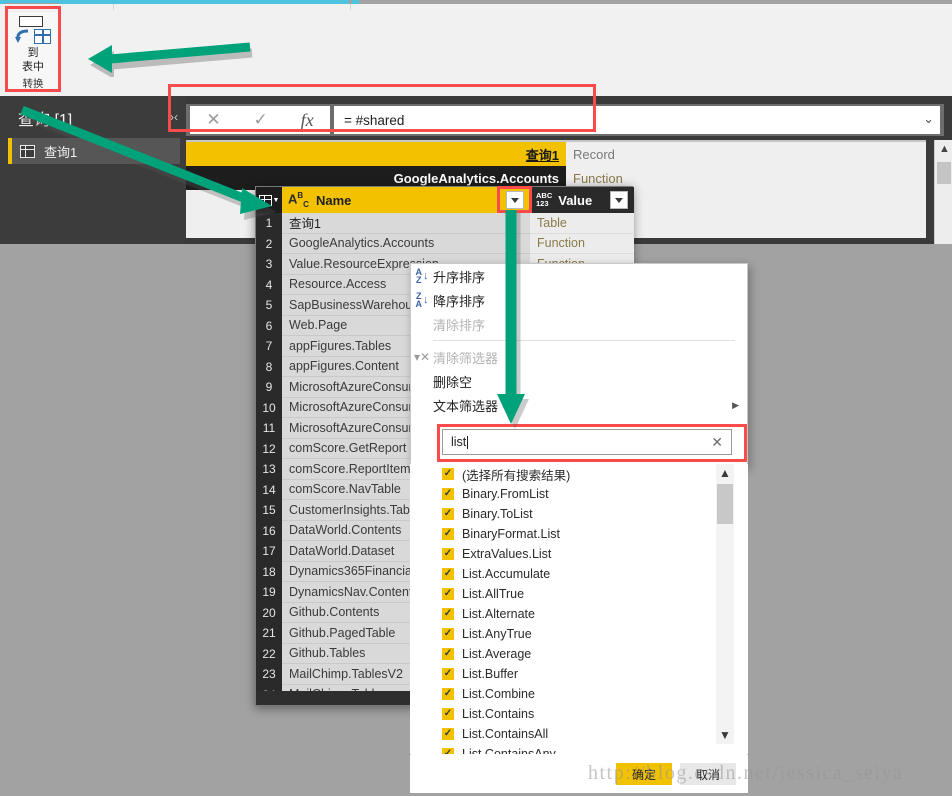 This screenshot has width=952, height=796. What do you see at coordinates (637, 120) in the screenshot?
I see `formula-input: = #shared` at bounding box center [637, 120].